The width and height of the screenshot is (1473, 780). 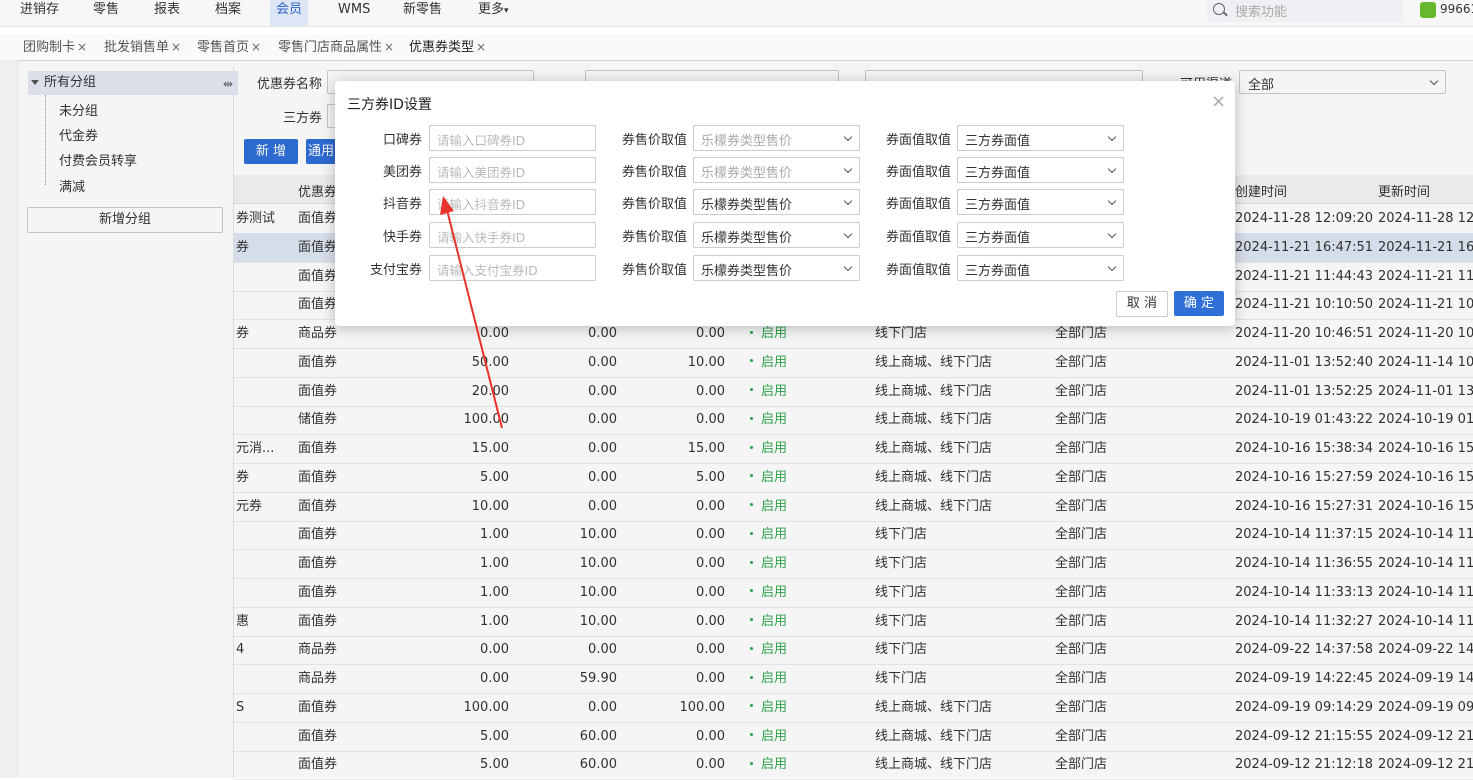 I want to click on annotation-arrow, so click(x=471, y=312).